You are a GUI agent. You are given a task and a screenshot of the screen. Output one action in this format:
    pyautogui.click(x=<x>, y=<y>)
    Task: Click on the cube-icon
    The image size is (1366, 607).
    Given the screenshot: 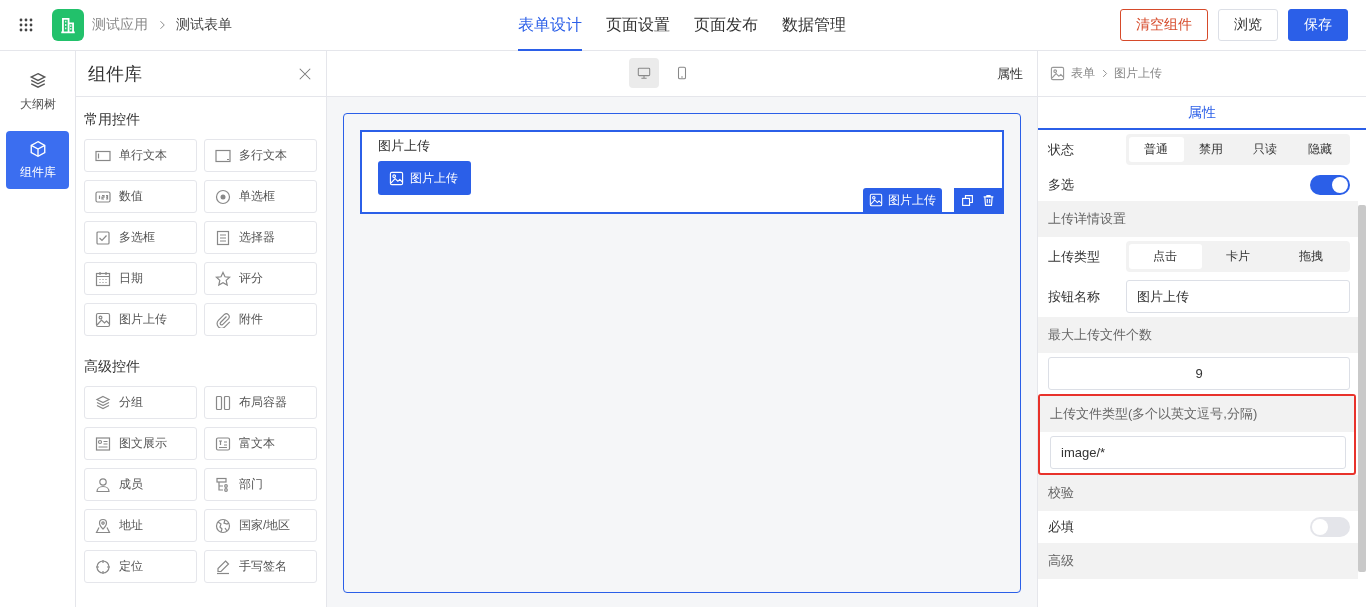 What is the action you would take?
    pyautogui.click(x=37, y=148)
    